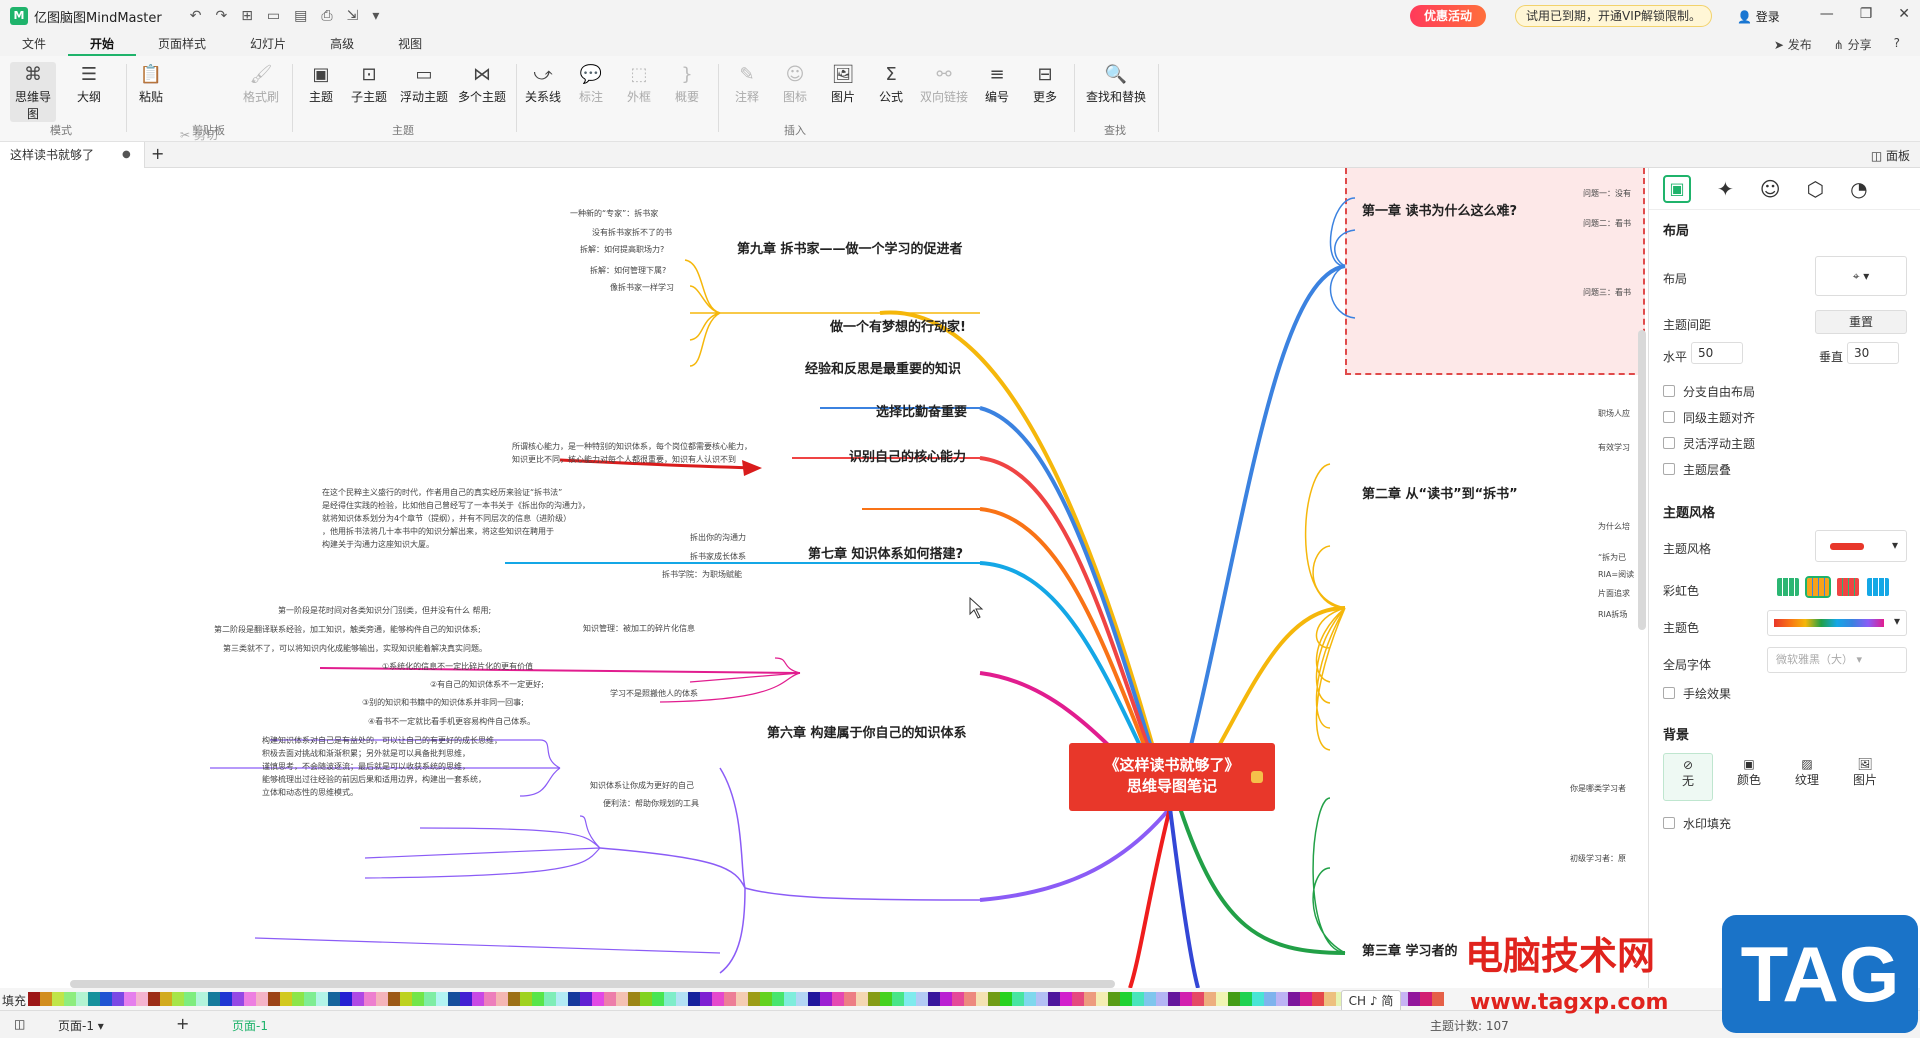  What do you see at coordinates (1669, 443) in the screenshot?
I see `flexible-float-checkbox` at bounding box center [1669, 443].